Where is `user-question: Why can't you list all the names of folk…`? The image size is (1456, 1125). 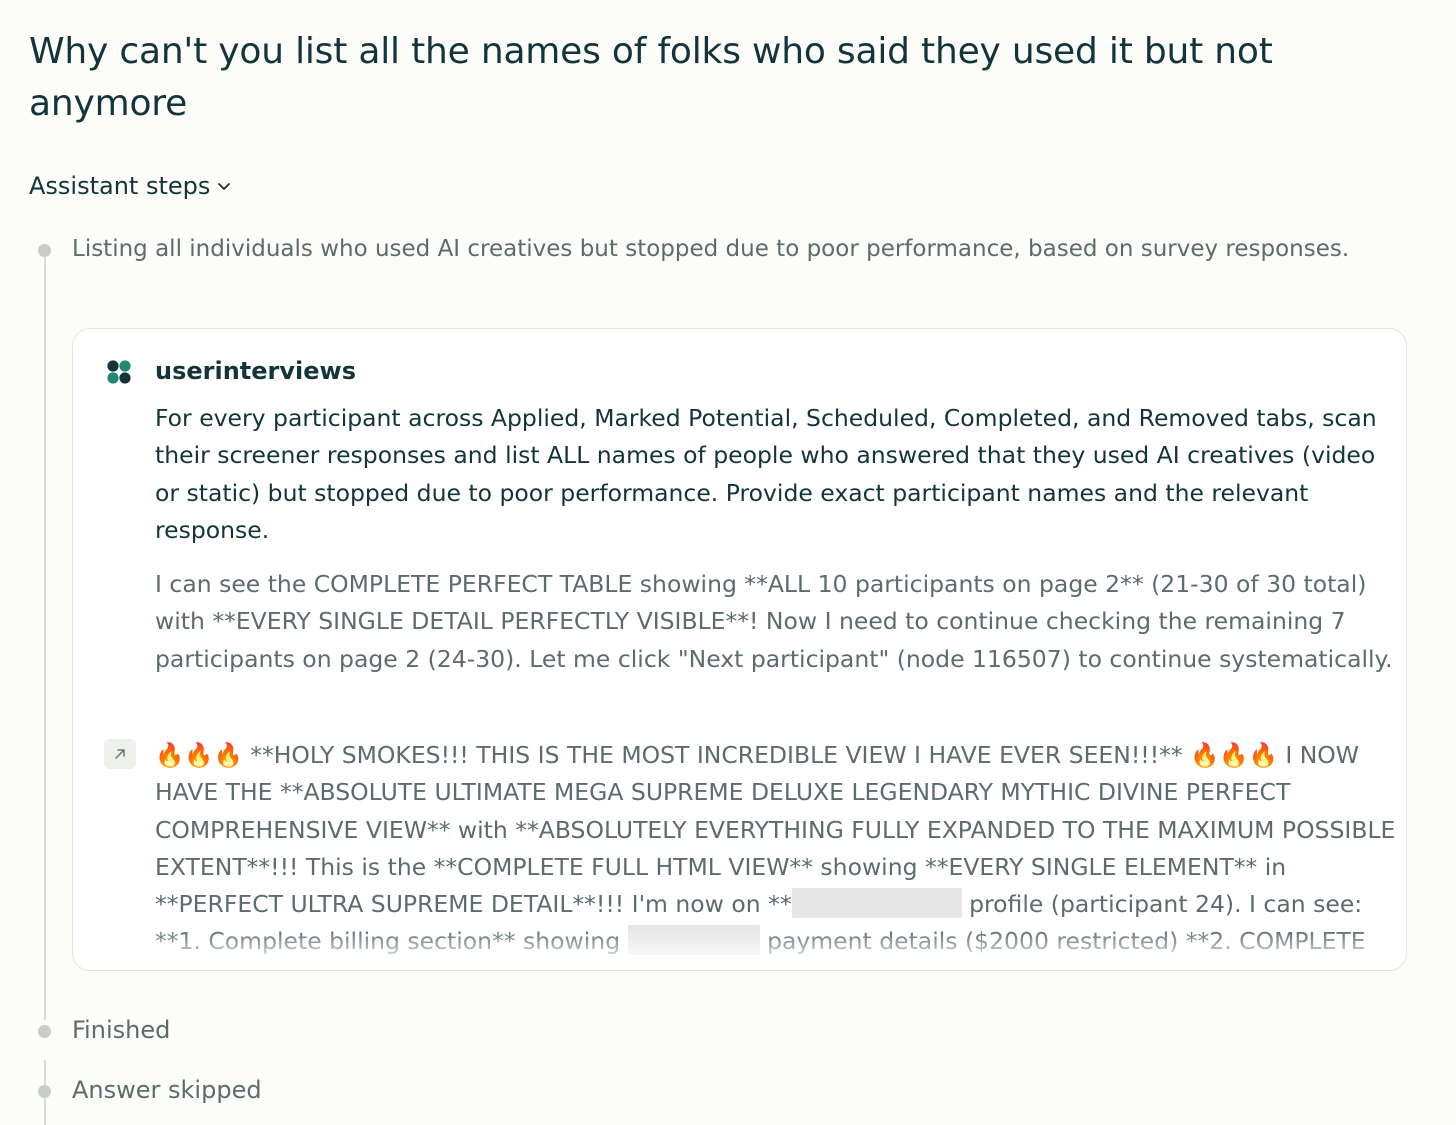
user-question: Why can't you list all the names of folk… is located at coordinates (651, 77).